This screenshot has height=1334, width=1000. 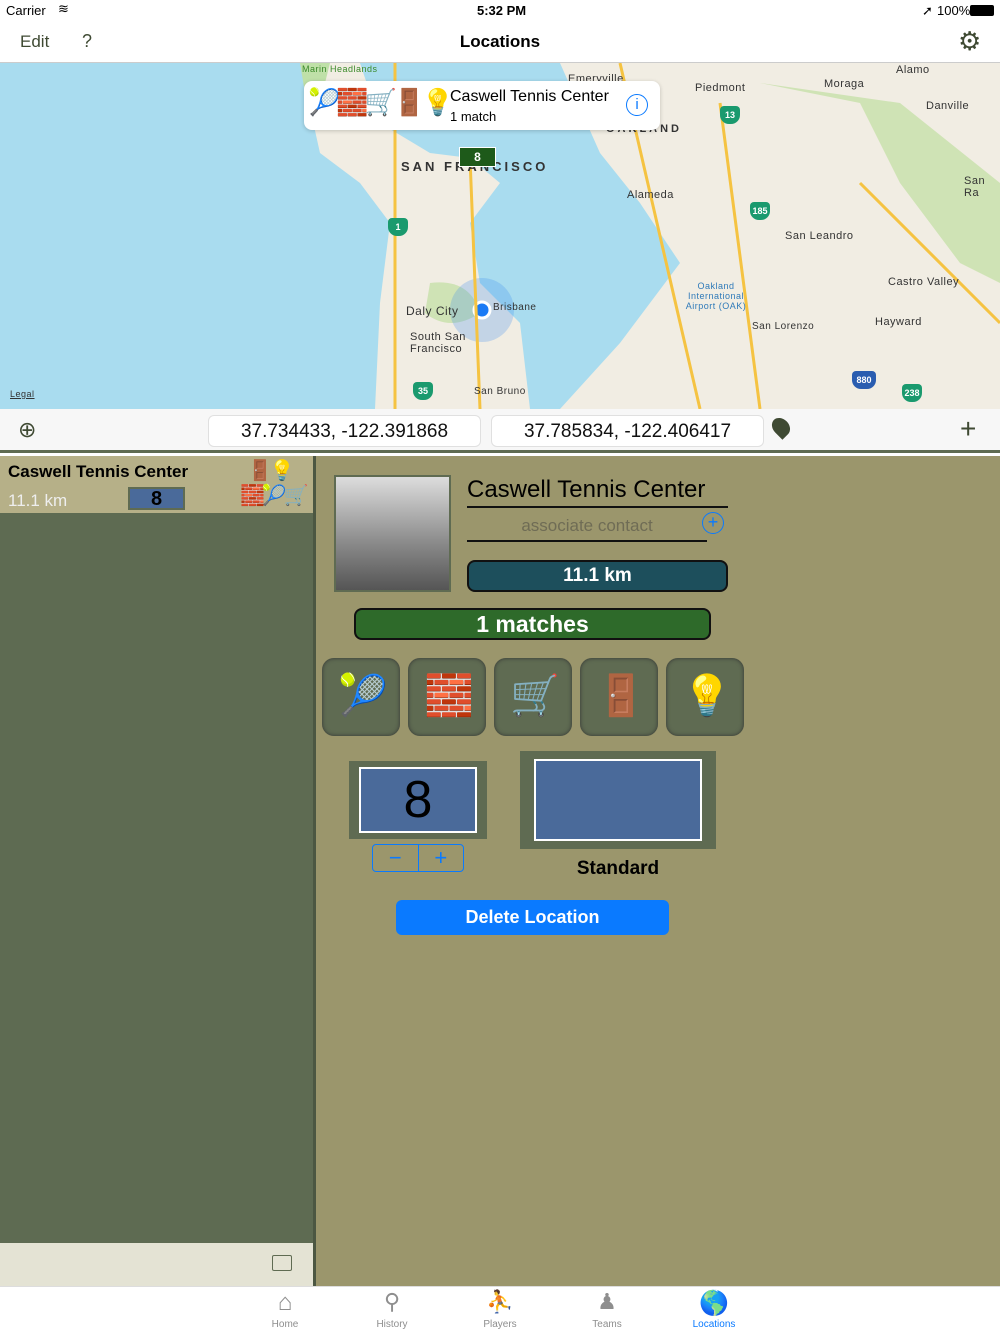 What do you see at coordinates (705, 697) in the screenshot?
I see `lights-amenity-button: 💡` at bounding box center [705, 697].